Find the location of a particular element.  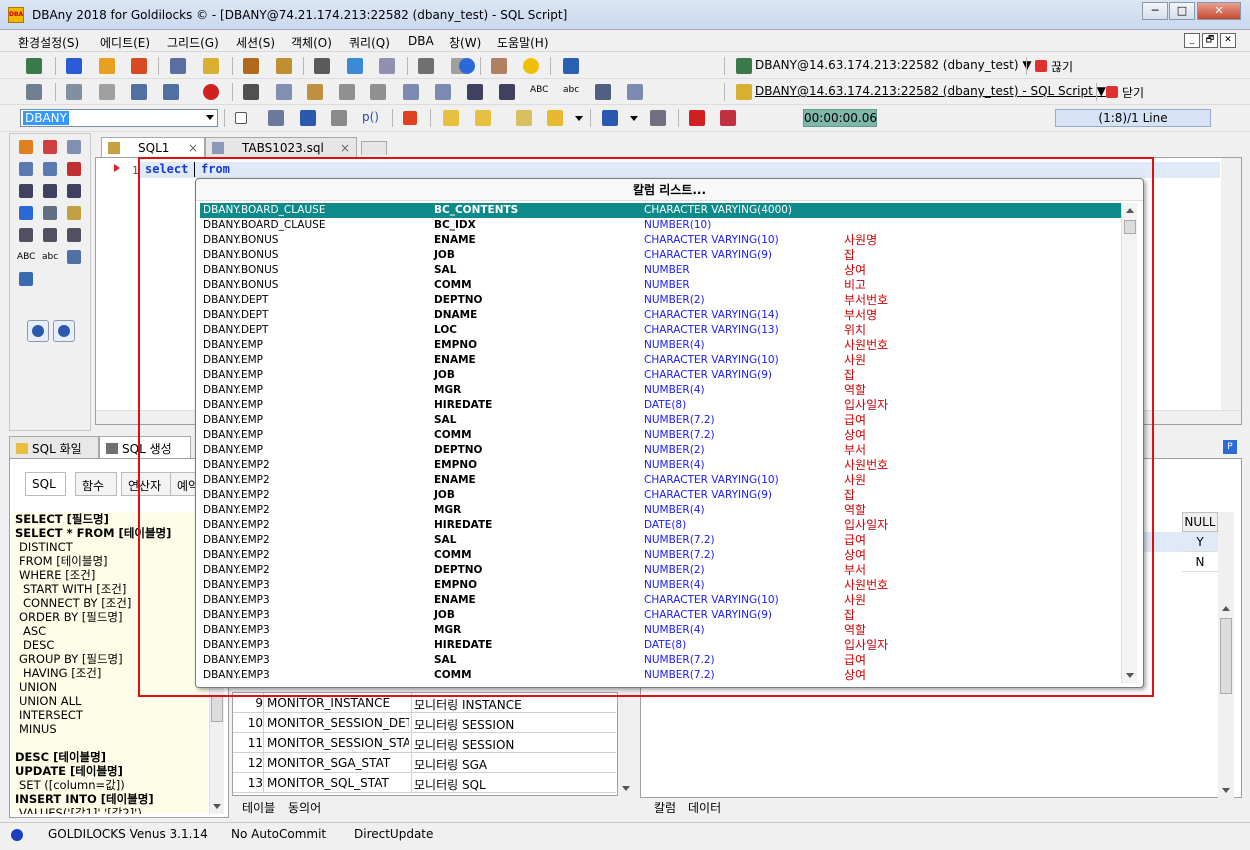

remove-icon is located at coordinates (74, 169).